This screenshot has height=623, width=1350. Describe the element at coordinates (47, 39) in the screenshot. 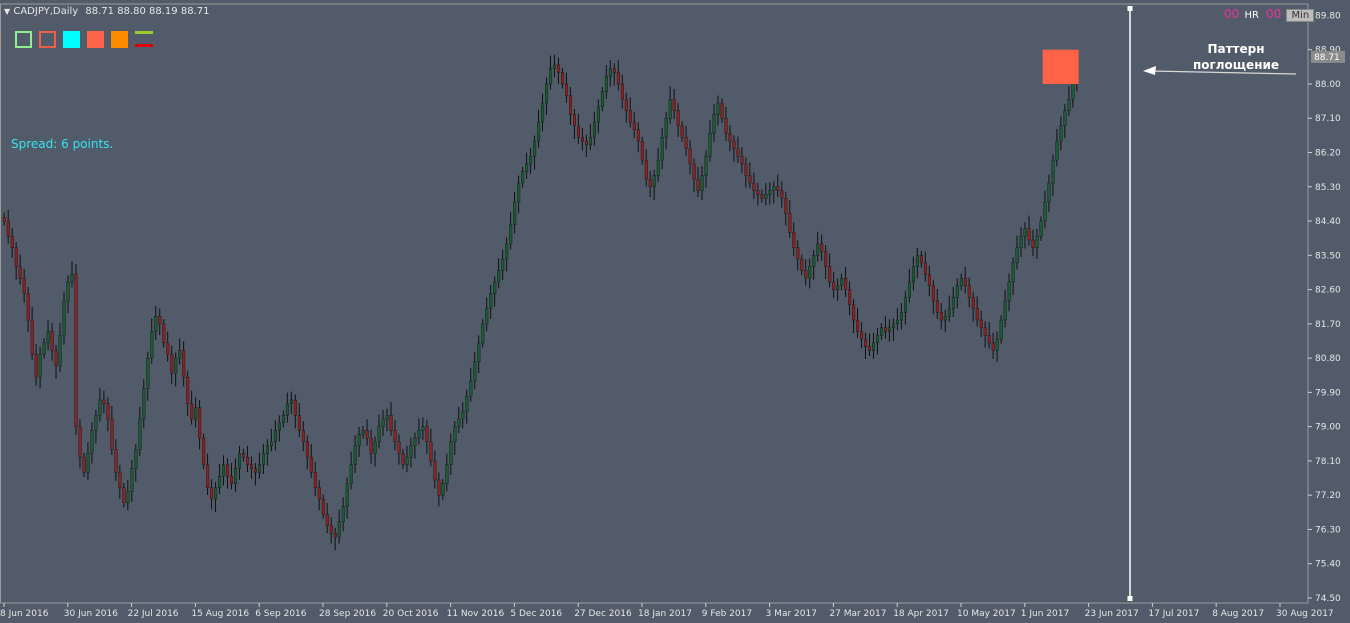

I see `red-outline-square-button` at that location.